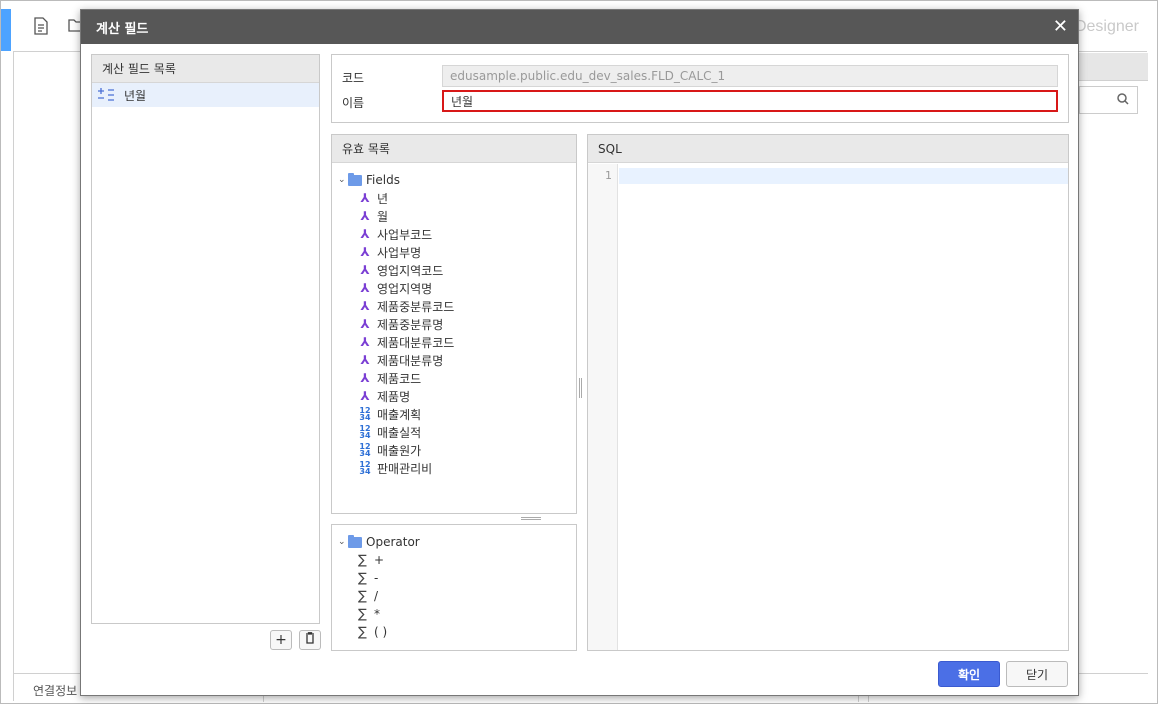  Describe the element at coordinates (355, 541) in the screenshot. I see `folder-icon` at that location.